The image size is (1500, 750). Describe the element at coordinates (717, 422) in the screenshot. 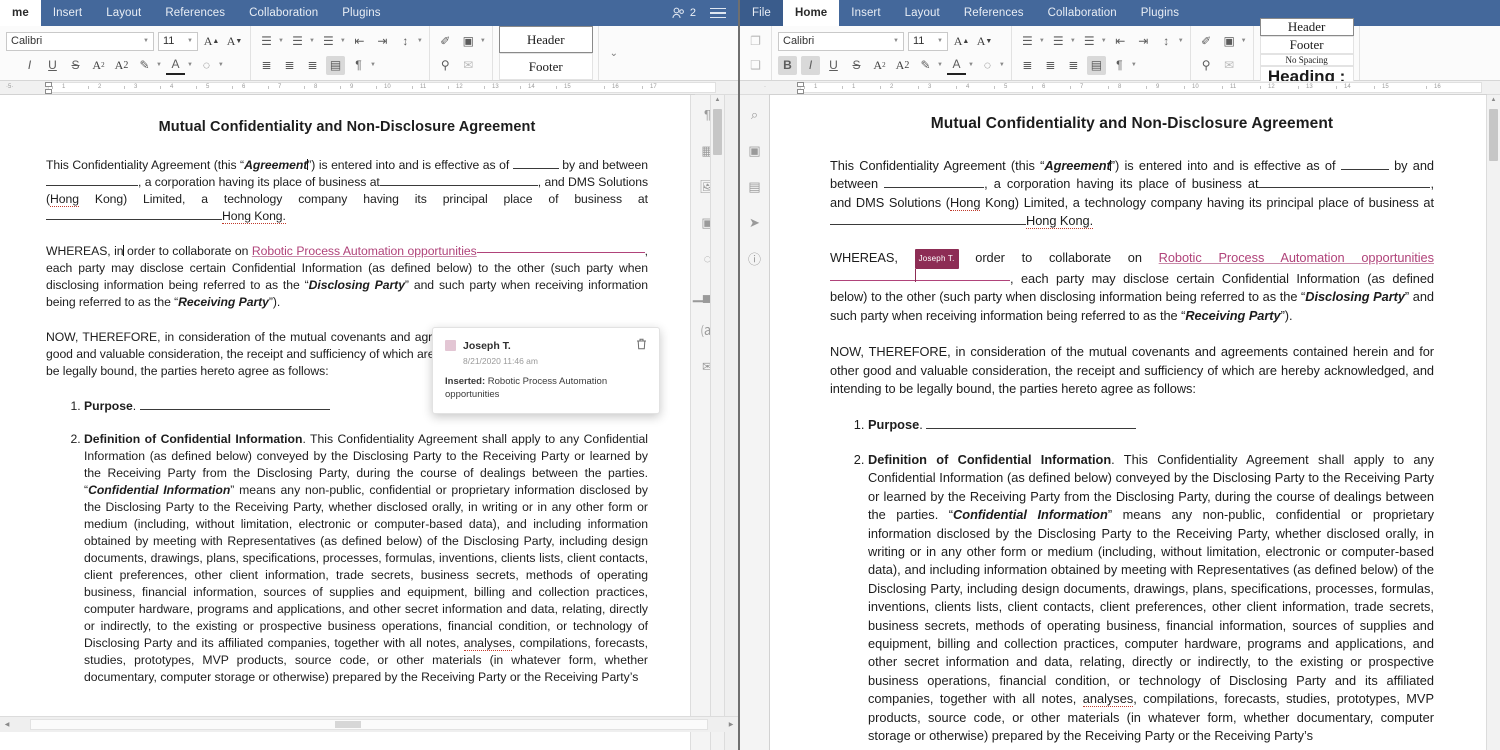

I see `left-vertical-scrollbar: ▲` at that location.